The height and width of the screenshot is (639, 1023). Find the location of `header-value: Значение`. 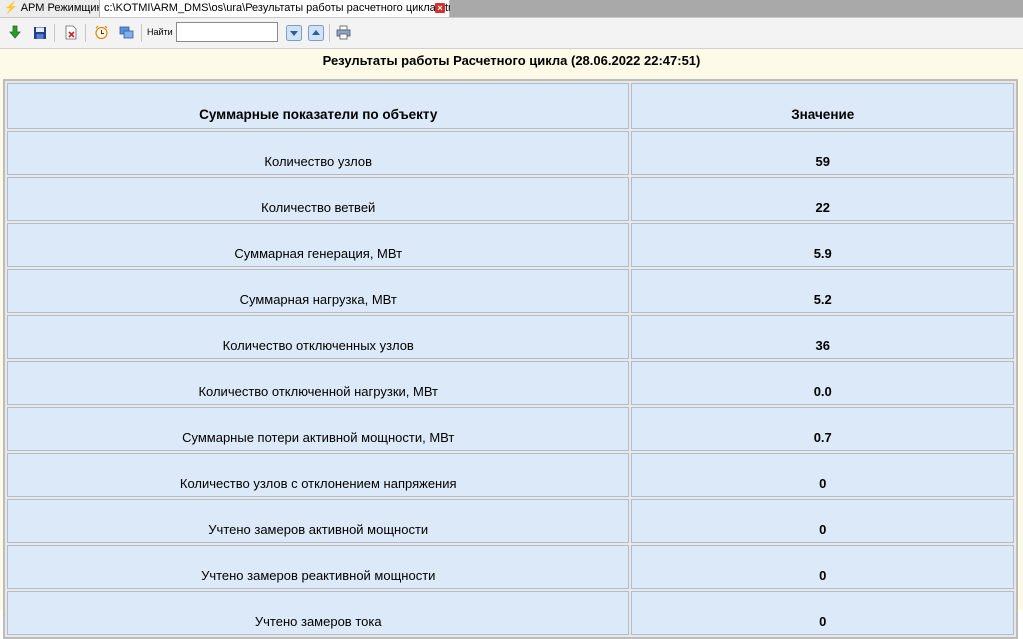

header-value: Значение is located at coordinates (822, 106).